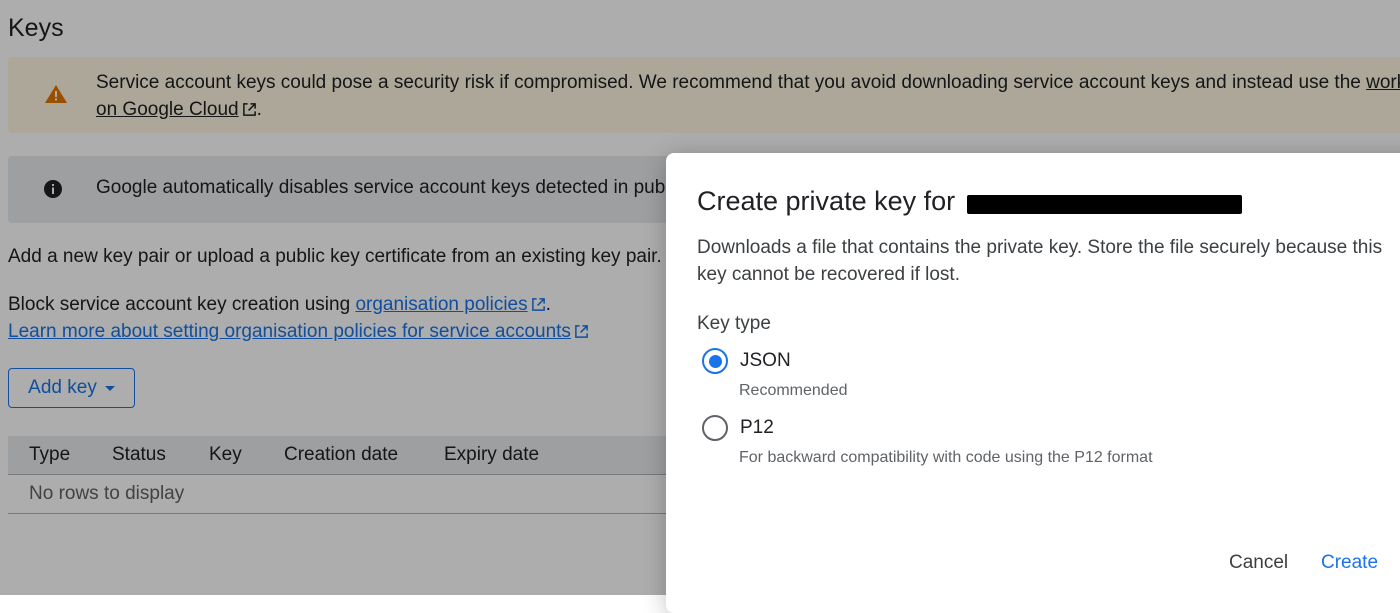 The image size is (1400, 613). I want to click on radio-selected-dot, so click(715, 361).